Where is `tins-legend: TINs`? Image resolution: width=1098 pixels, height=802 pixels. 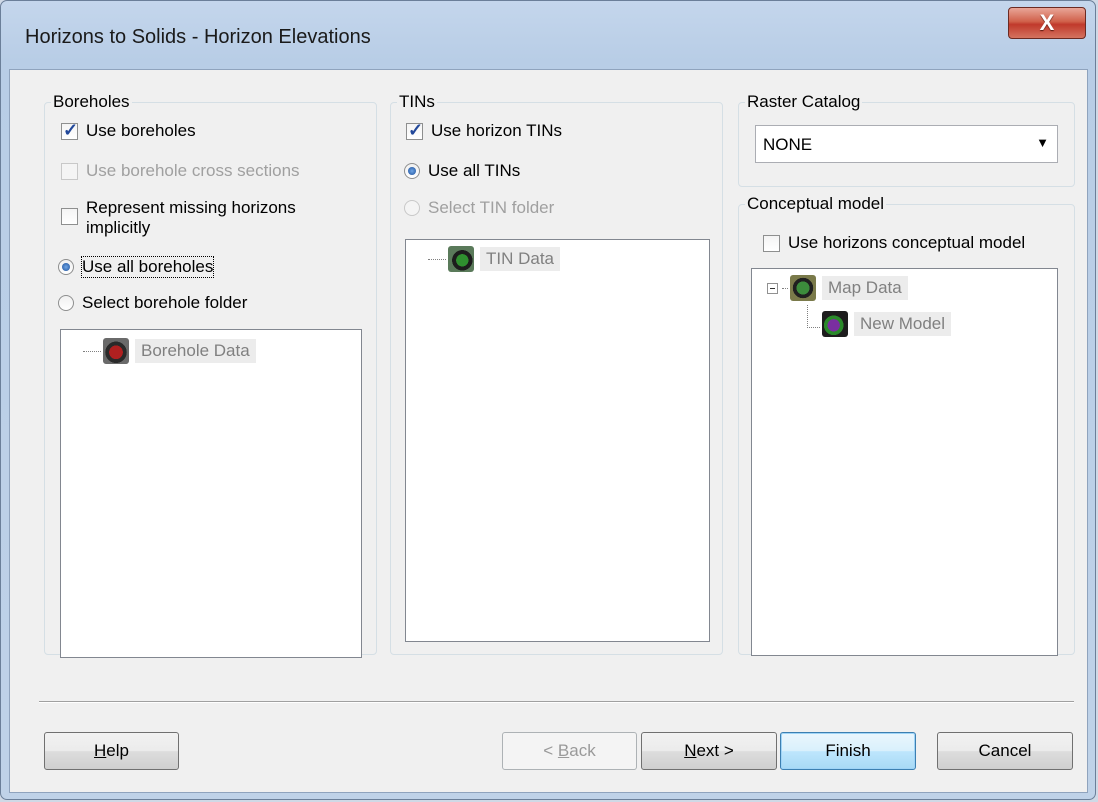 tins-legend: TINs is located at coordinates (417, 101).